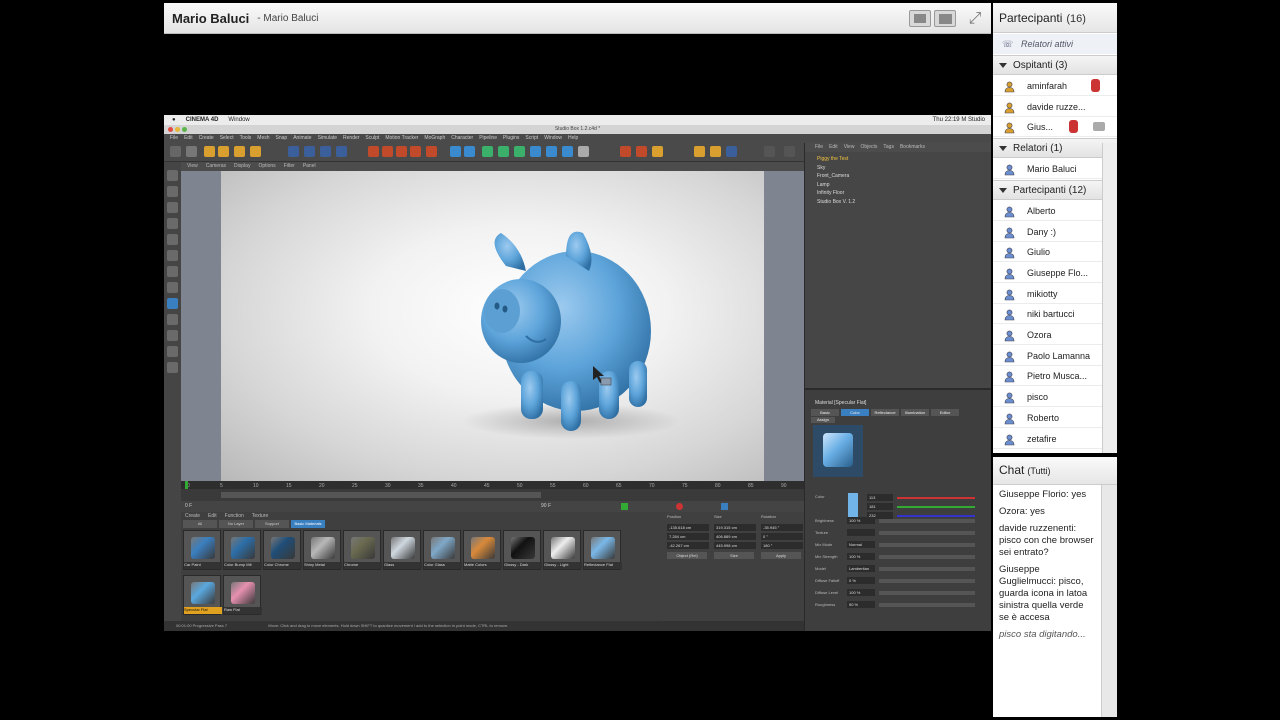  Describe the element at coordinates (325, 151) in the screenshot. I see `z-axis-icon` at that location.